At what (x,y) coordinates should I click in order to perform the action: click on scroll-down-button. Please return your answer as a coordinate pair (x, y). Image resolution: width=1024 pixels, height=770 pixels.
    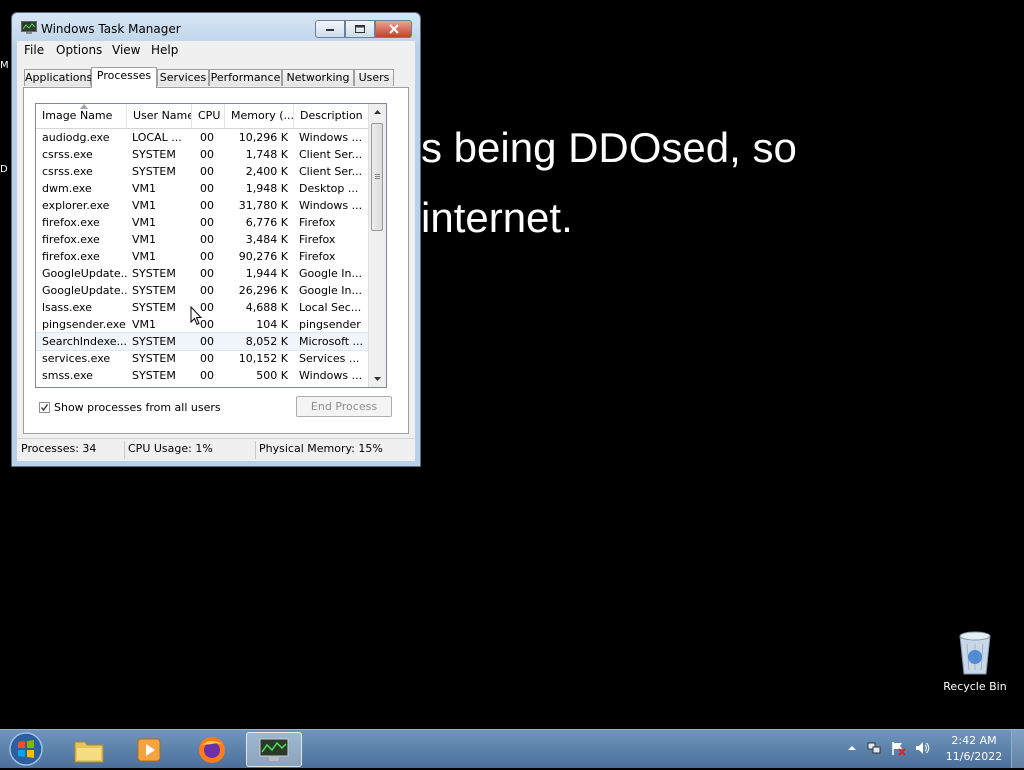
    Looking at the image, I should click on (377, 378).